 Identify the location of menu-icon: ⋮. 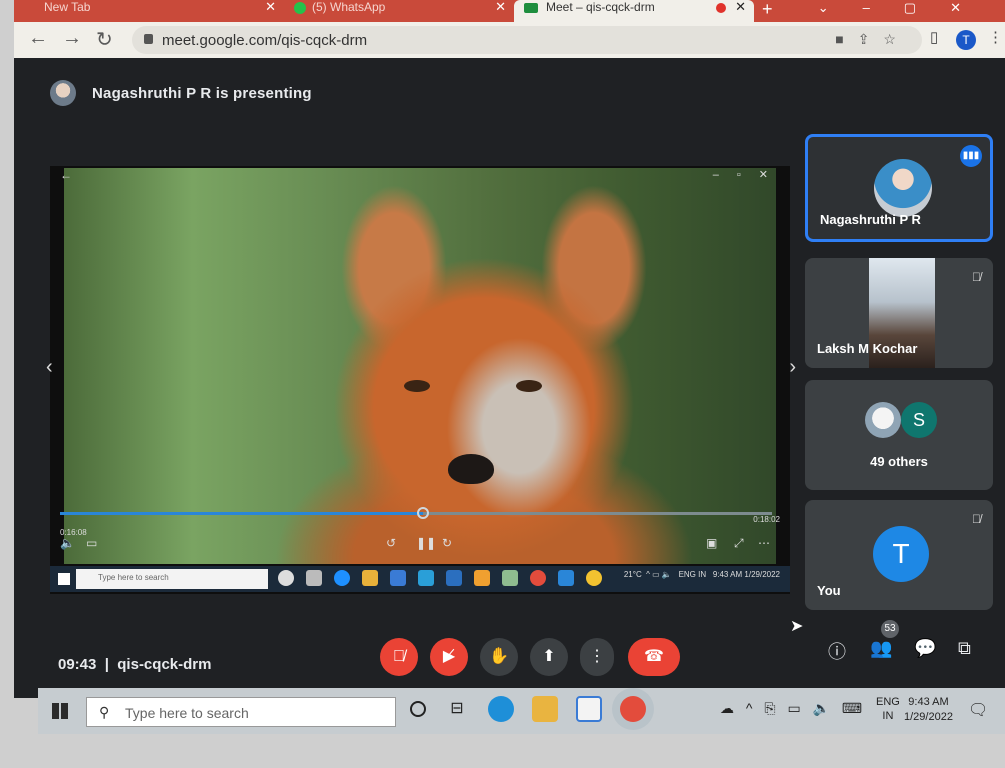
(995, 37).